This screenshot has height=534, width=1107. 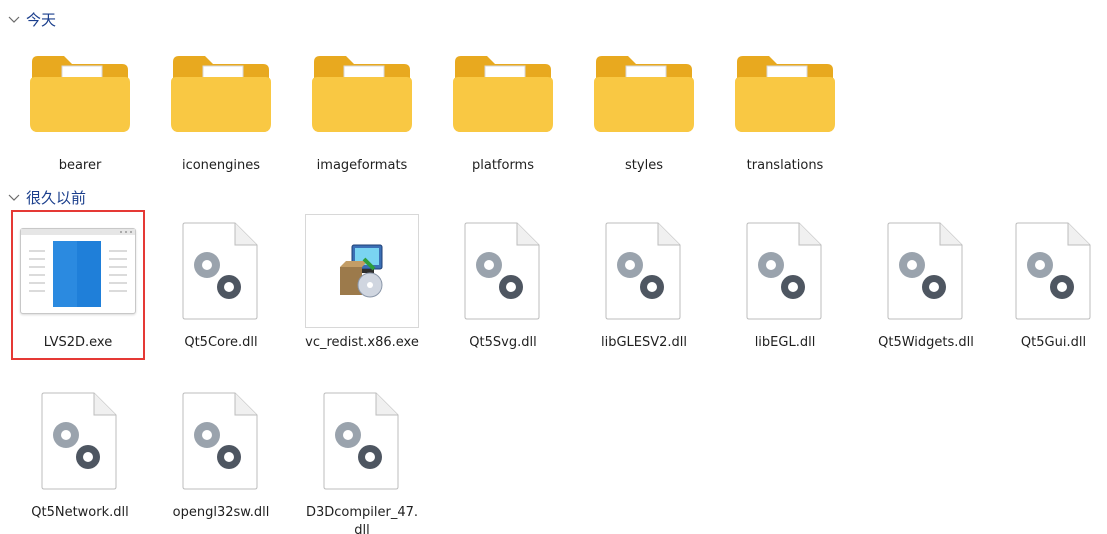 What do you see at coordinates (78, 342) in the screenshot?
I see `file-name: LVS2D.exe` at bounding box center [78, 342].